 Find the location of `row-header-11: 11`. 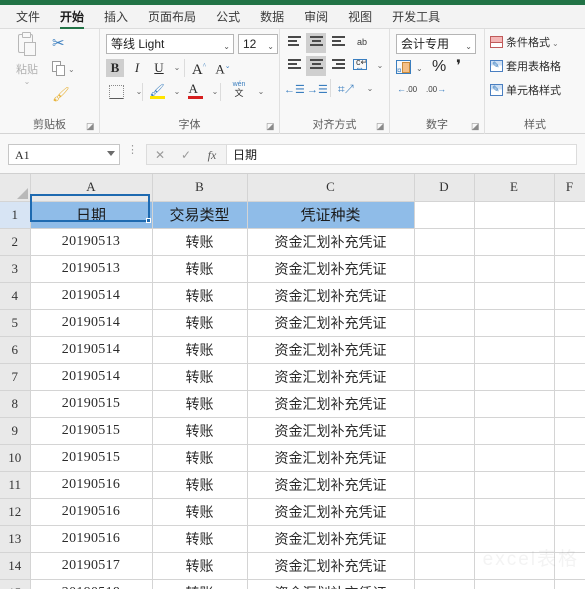

row-header-11: 11 is located at coordinates (15, 485).